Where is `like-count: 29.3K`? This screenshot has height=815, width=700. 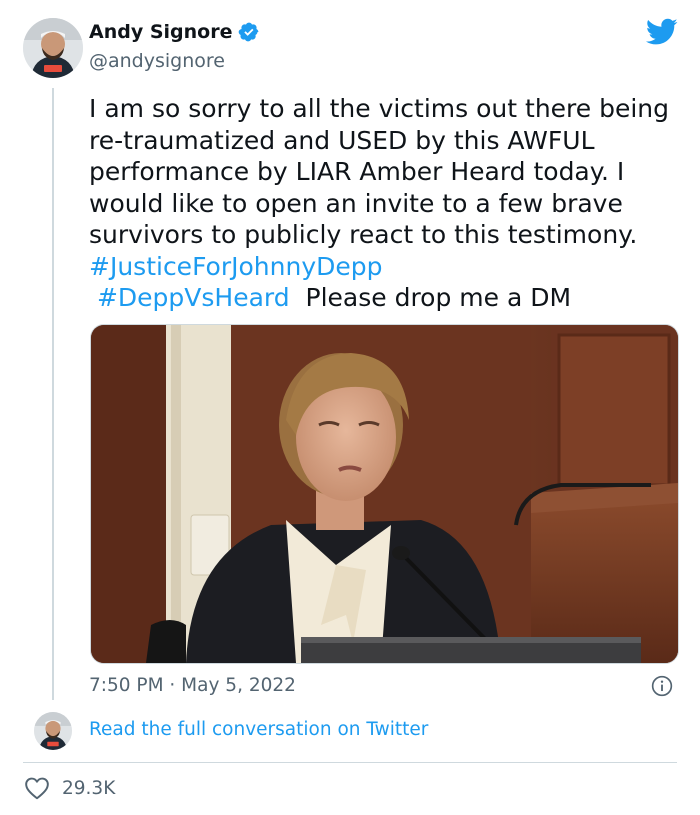 like-count: 29.3K is located at coordinates (89, 788).